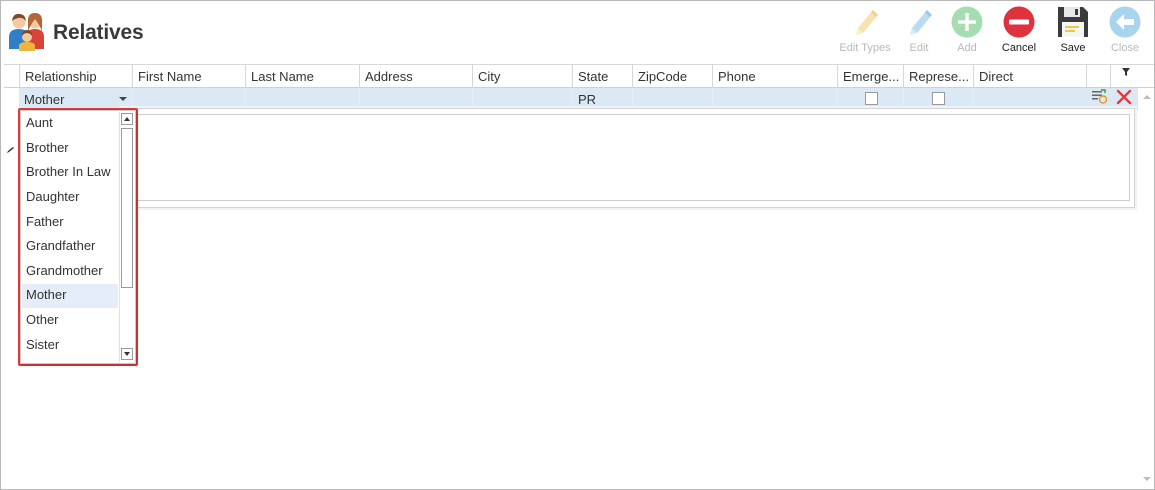  I want to click on dropdown-scrollbar, so click(126, 237).